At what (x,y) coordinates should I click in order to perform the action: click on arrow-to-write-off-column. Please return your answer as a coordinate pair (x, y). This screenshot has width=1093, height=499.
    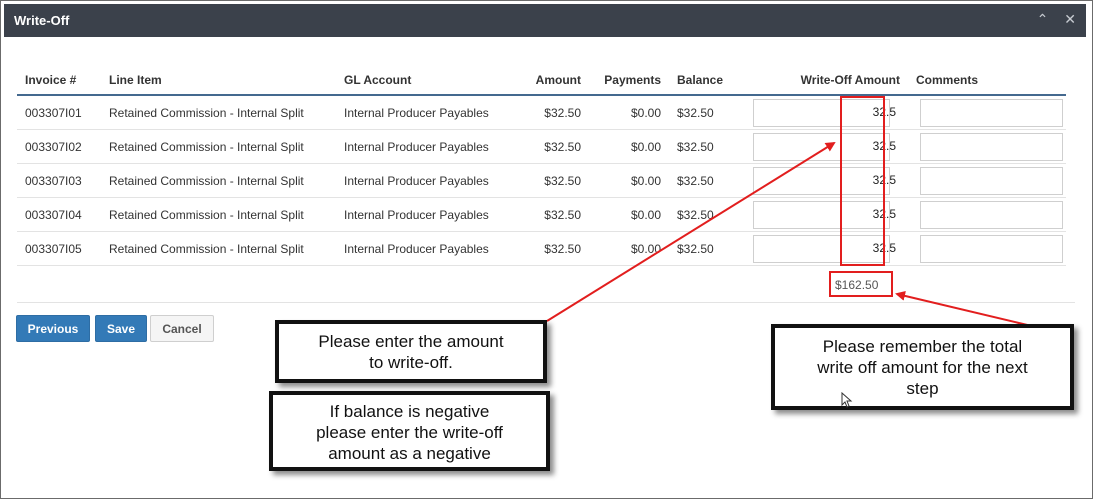
    Looking at the image, I should click on (691, 231).